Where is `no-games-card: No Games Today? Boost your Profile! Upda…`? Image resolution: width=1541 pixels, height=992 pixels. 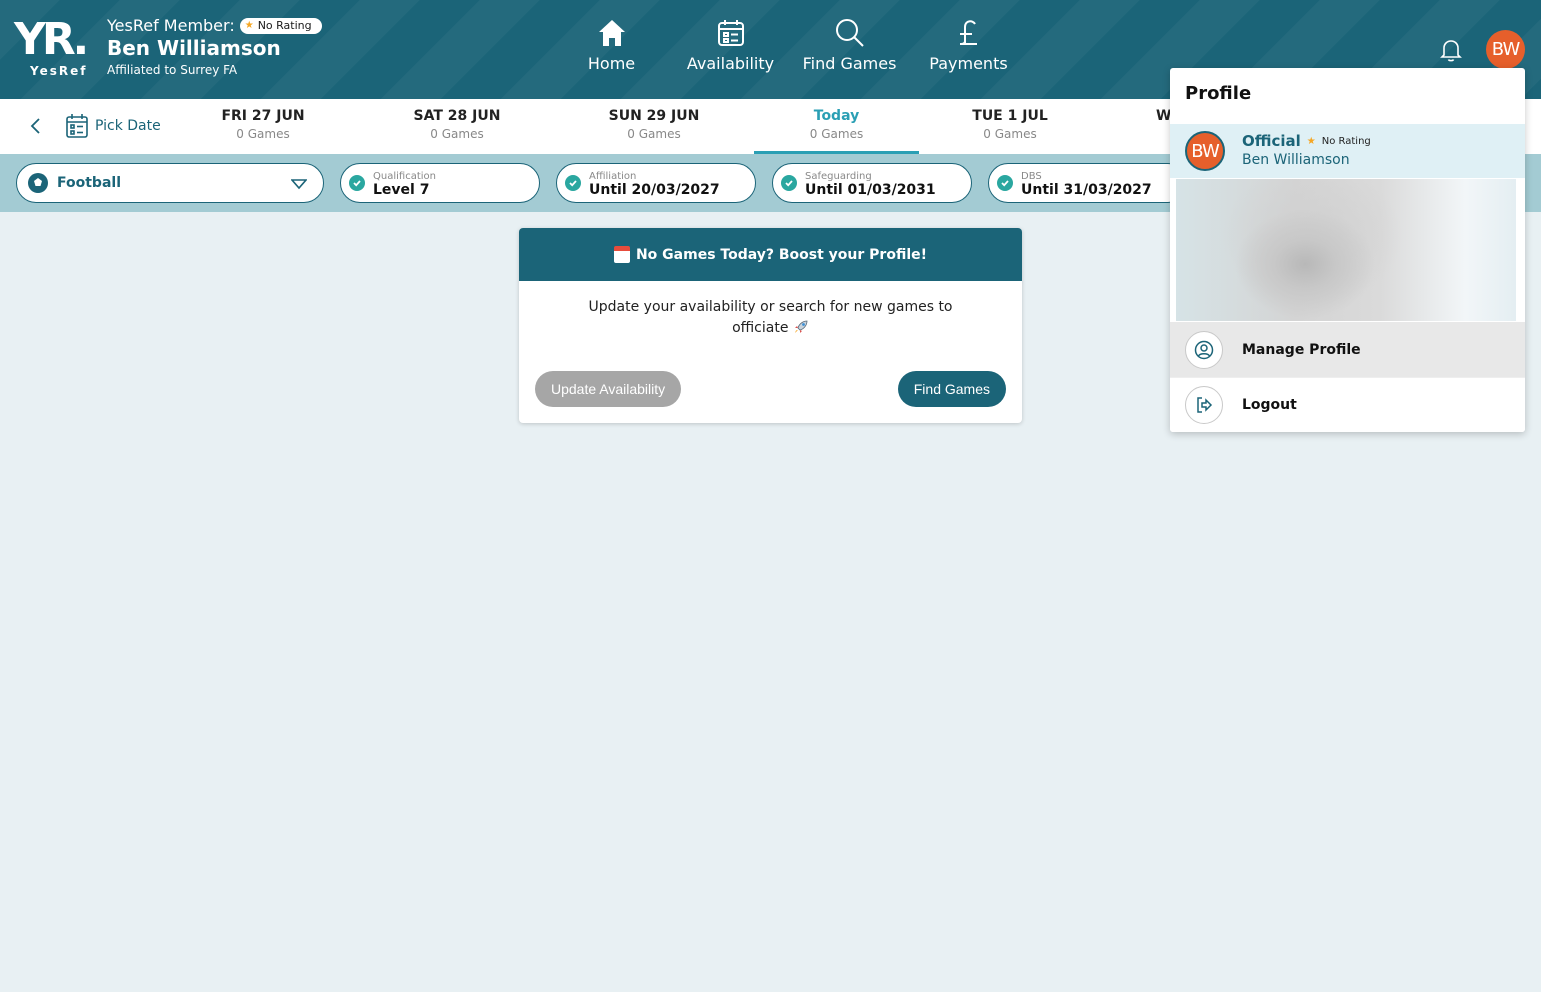
no-games-card: No Games Today? Boost your Profile! Upda… is located at coordinates (770, 325).